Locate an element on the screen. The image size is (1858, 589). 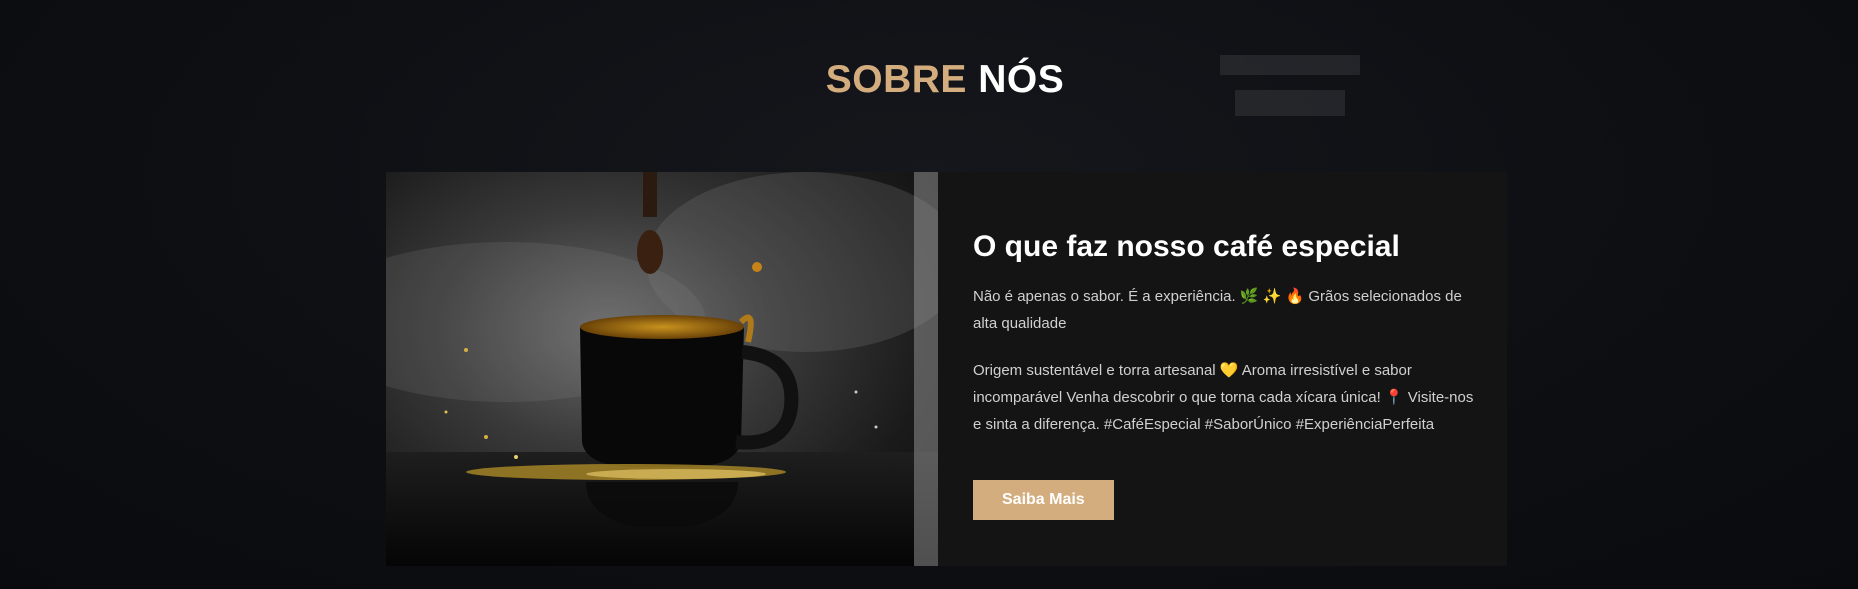
section-title: SOBRE NÓS is located at coordinates (929, 80).